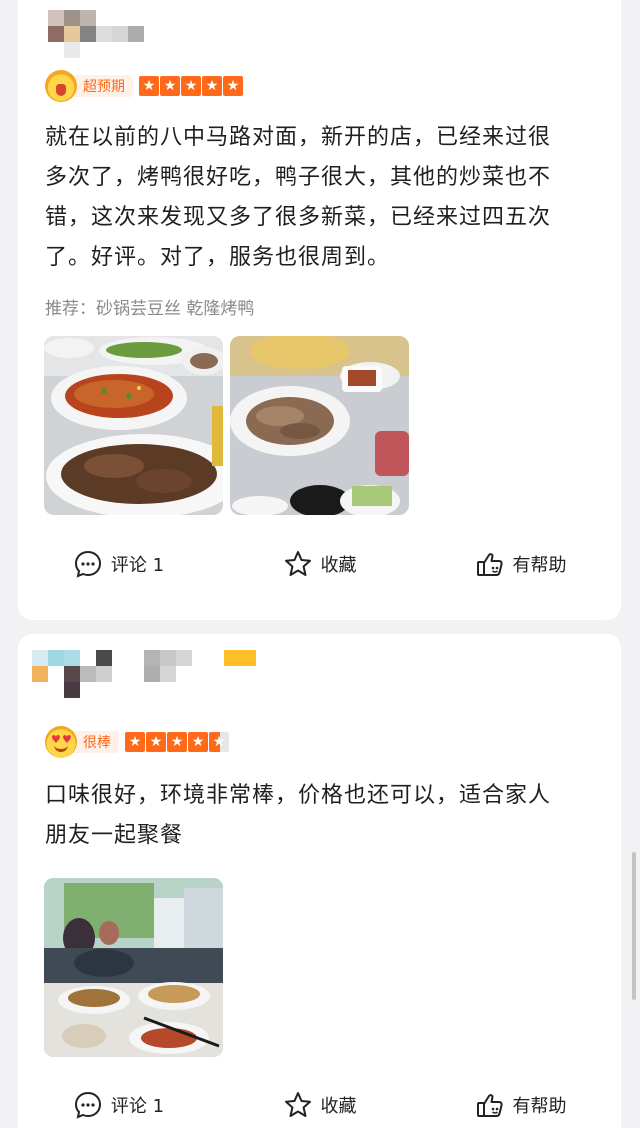 Image resolution: width=640 pixels, height=1128 pixels. What do you see at coordinates (634, 926) in the screenshot?
I see `scrollbar` at bounding box center [634, 926].